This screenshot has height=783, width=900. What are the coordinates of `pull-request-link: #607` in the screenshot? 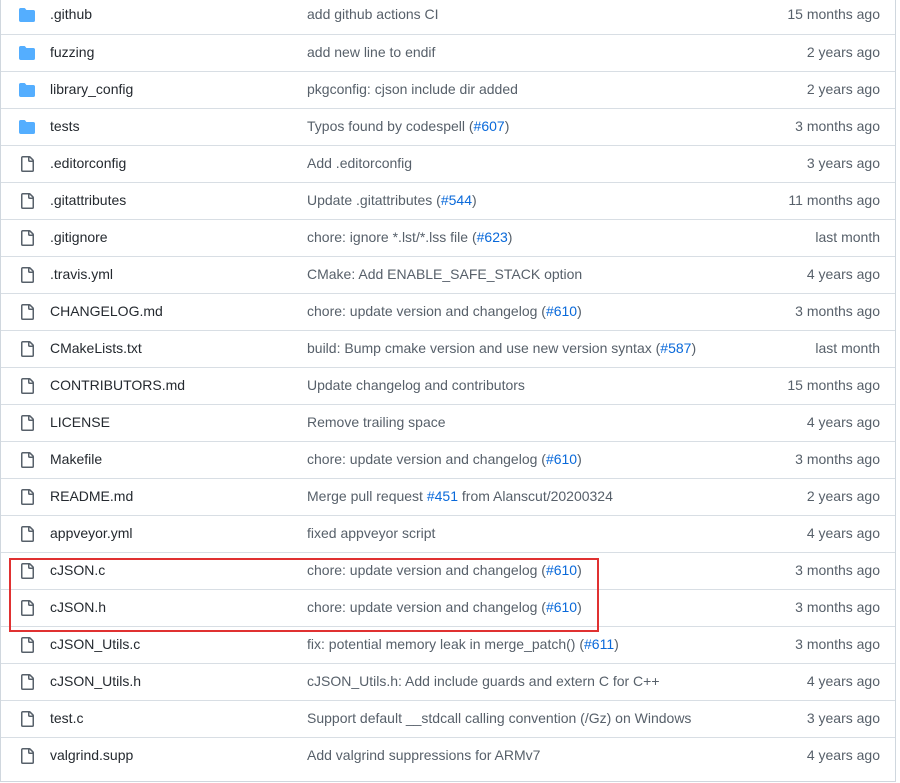 It's located at (489, 126).